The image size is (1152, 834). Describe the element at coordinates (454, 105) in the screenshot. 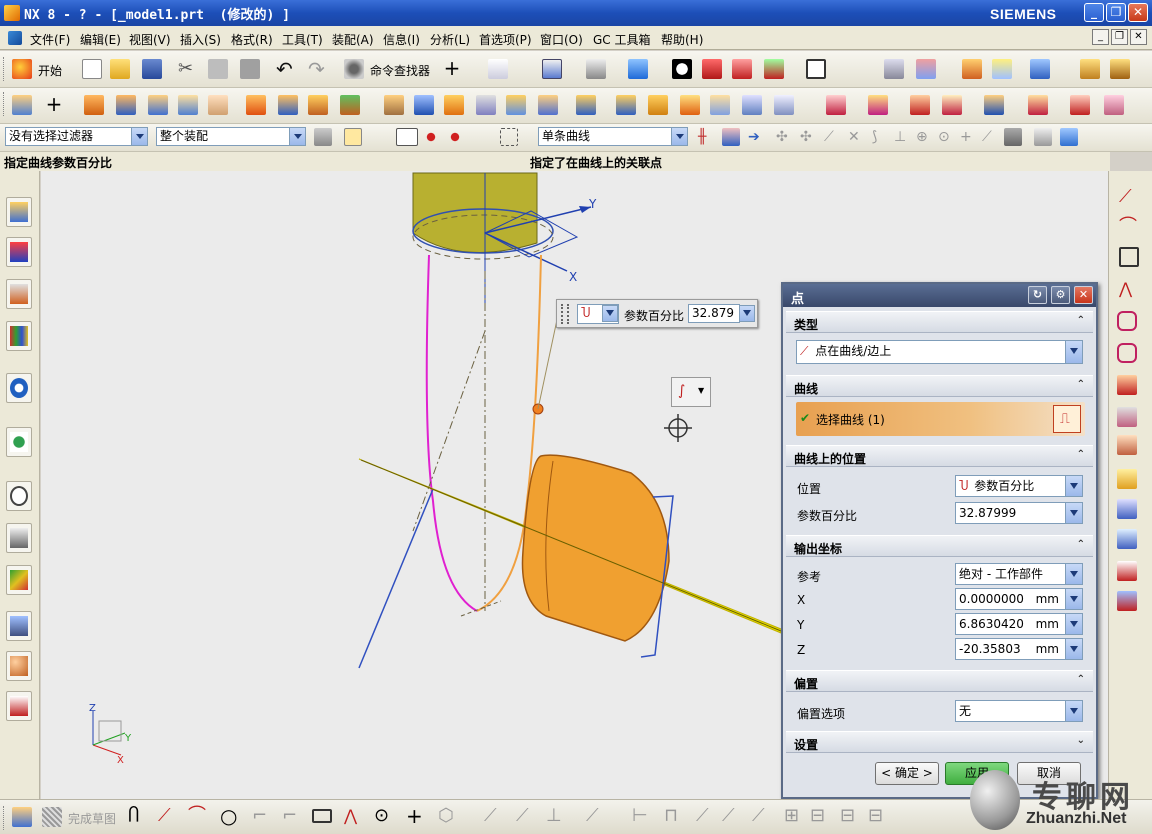

I see `edge-blend-icon` at that location.